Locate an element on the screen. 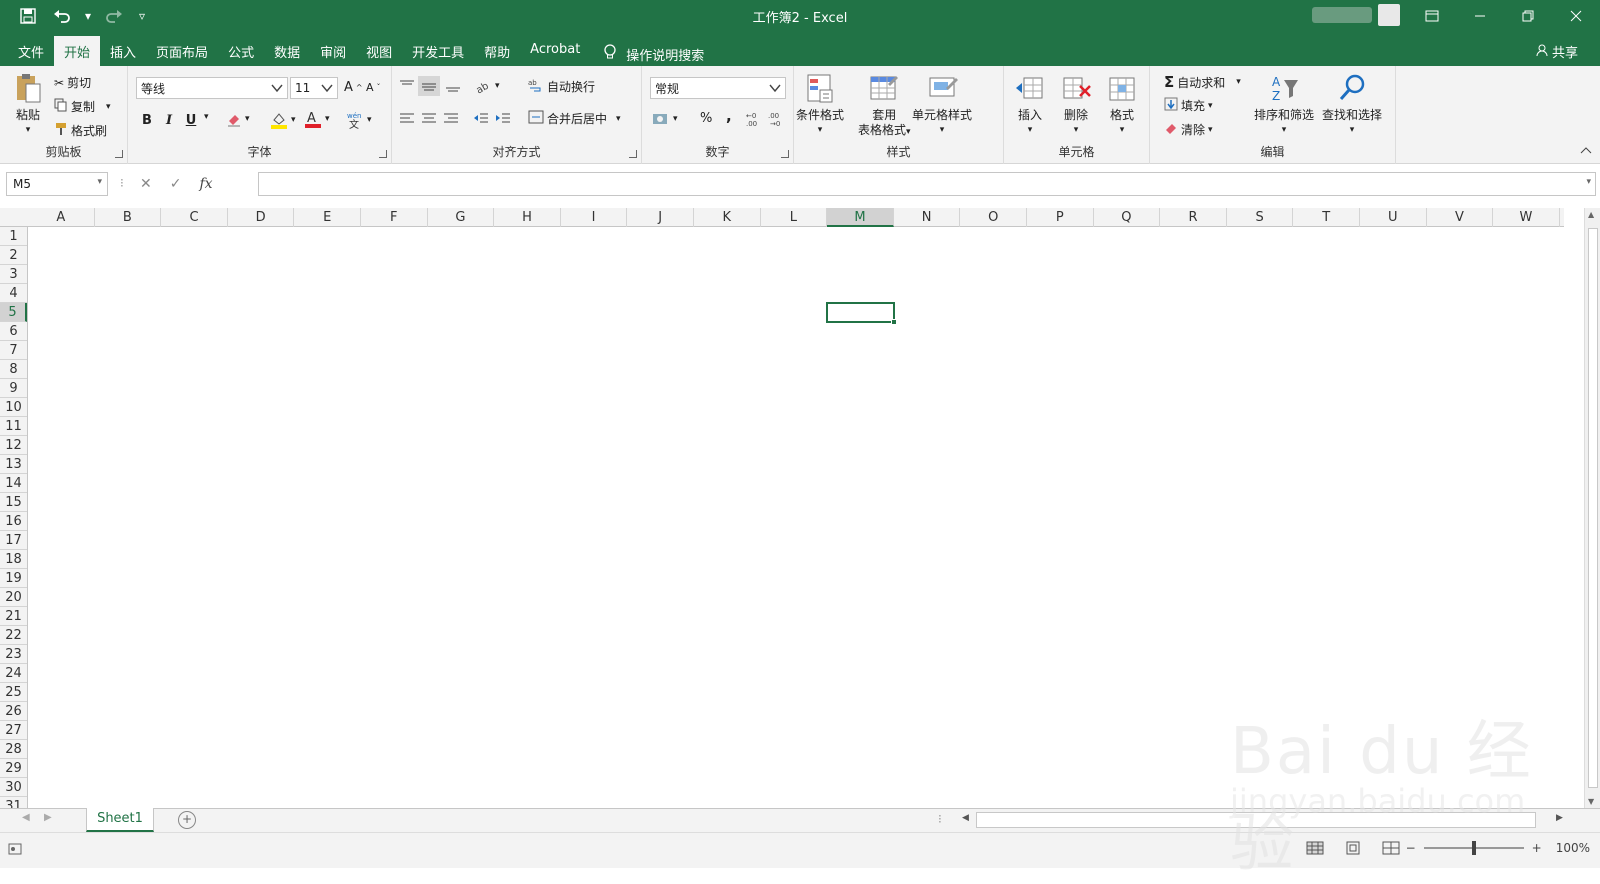 This screenshot has width=1600, height=884. tell-me-search: 操作说明搜索 is located at coordinates (652, 51).